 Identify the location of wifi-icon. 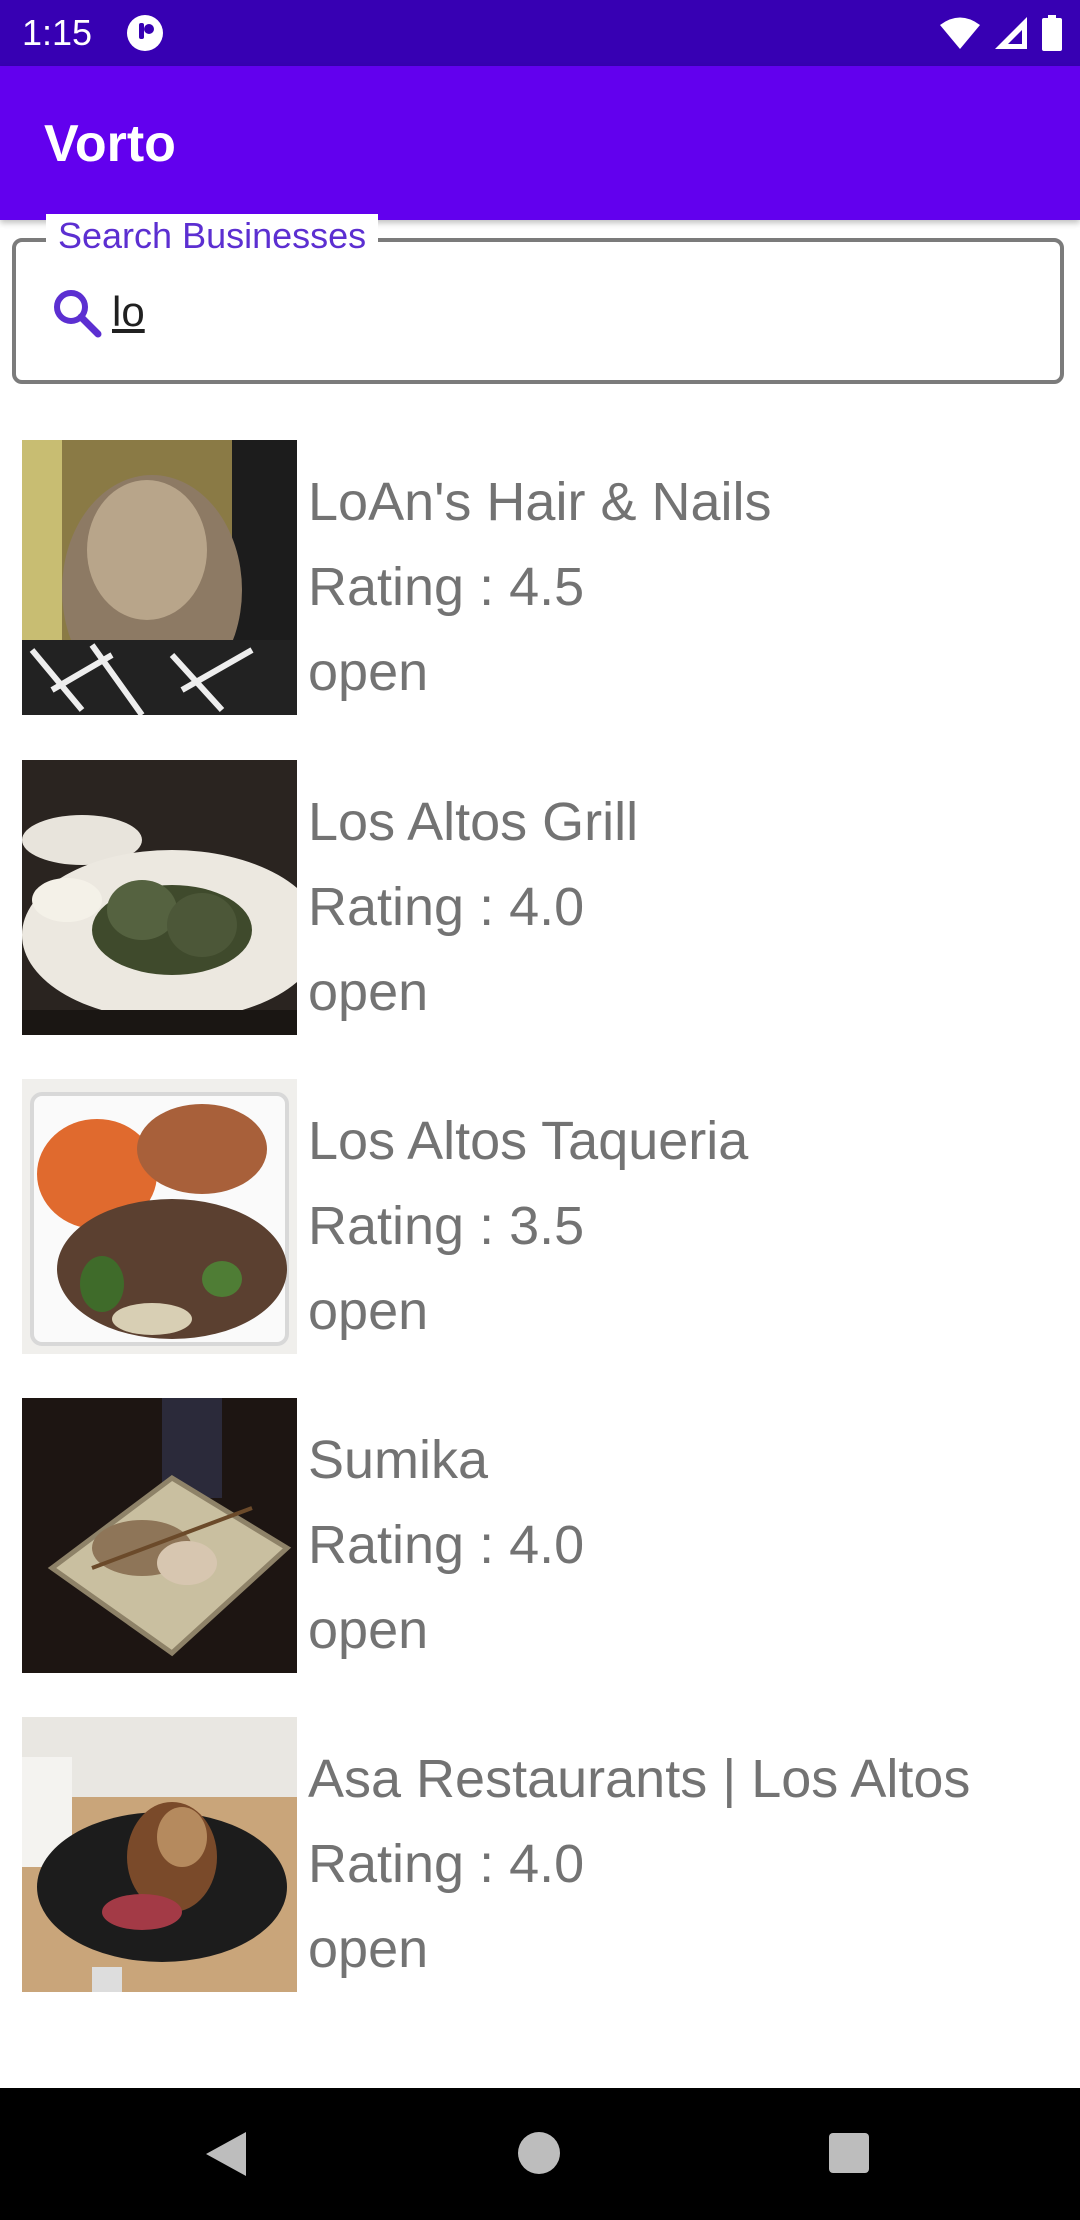
(960, 33).